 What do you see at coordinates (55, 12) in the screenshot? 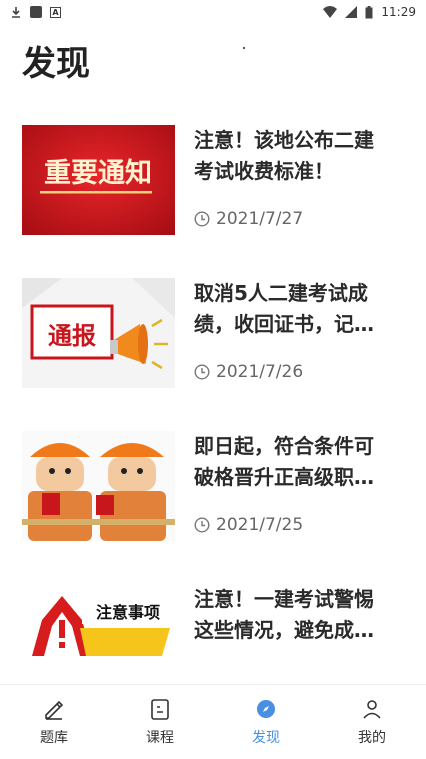
I see `font-notification-icon: A` at bounding box center [55, 12].